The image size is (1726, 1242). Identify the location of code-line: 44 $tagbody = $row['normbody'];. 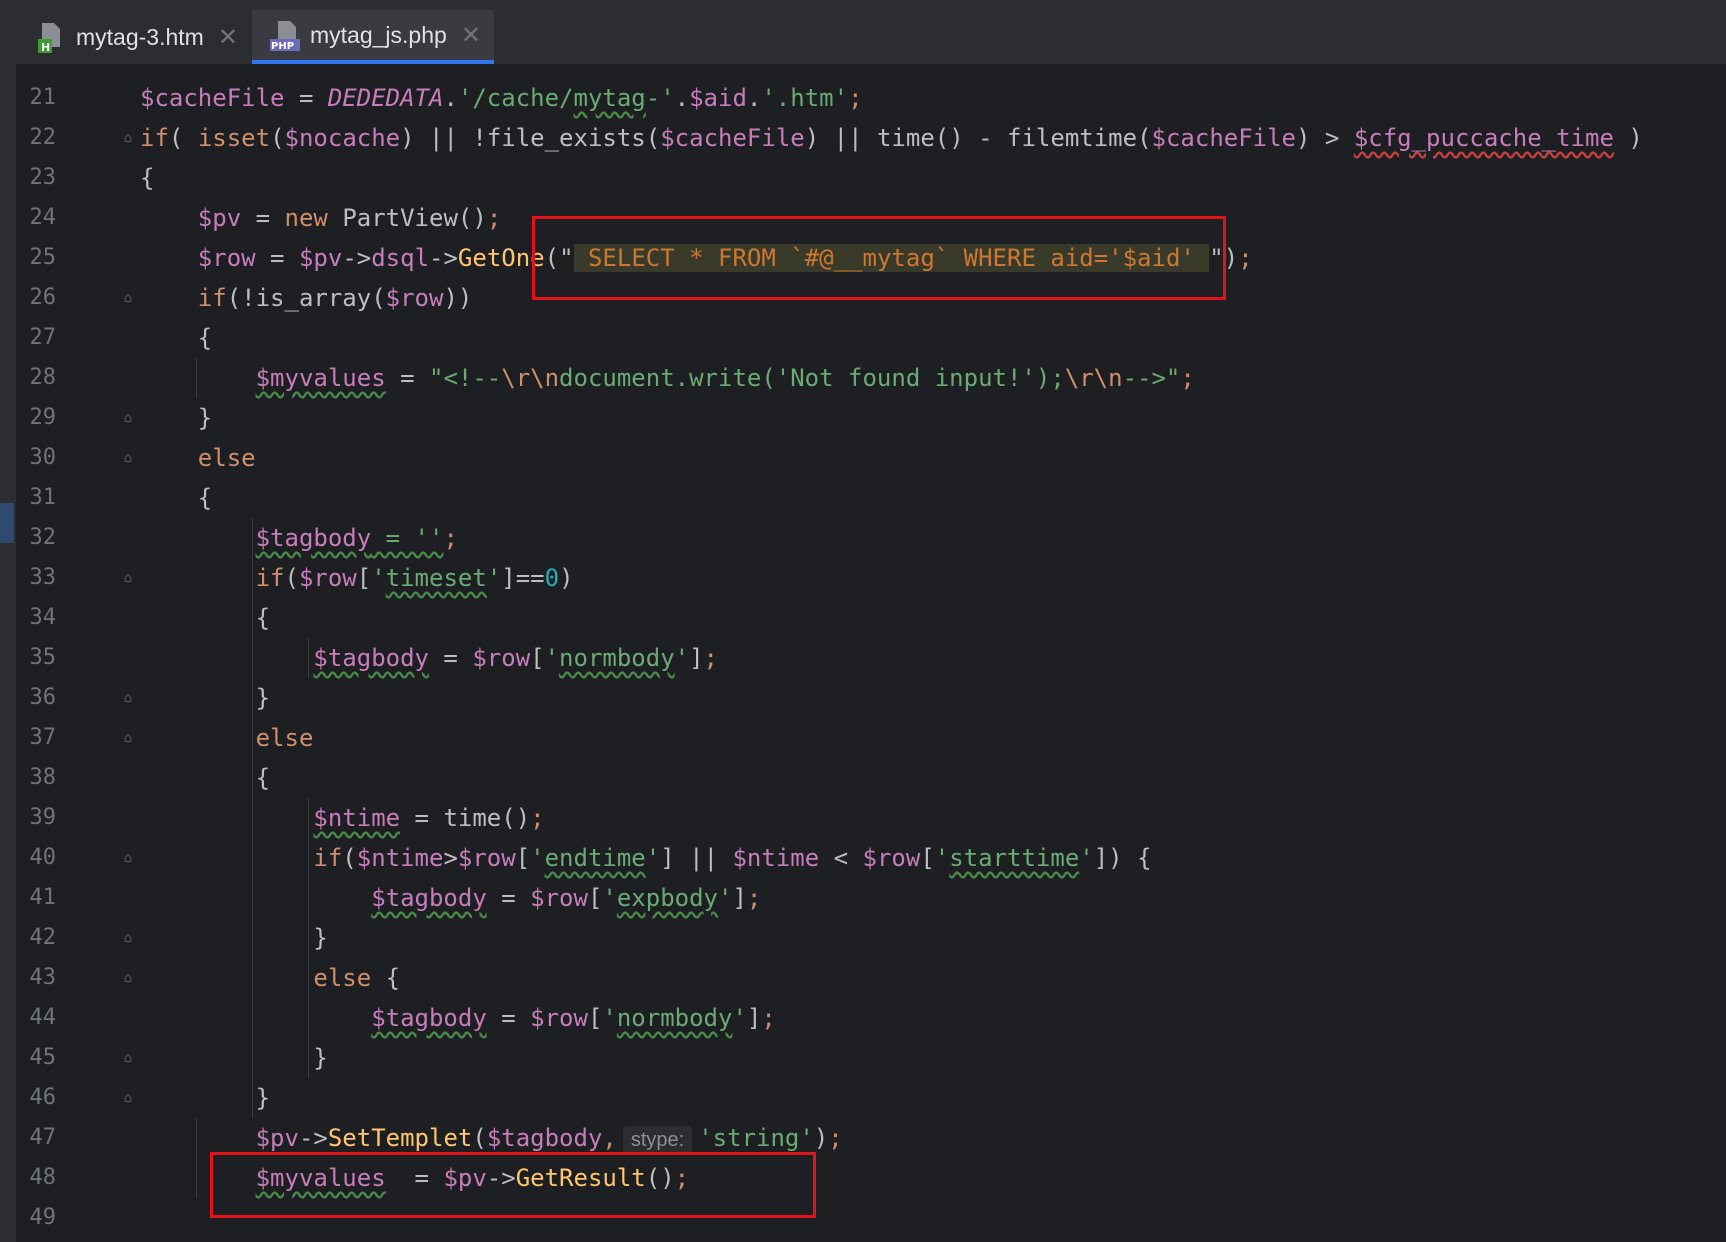
(863, 1018).